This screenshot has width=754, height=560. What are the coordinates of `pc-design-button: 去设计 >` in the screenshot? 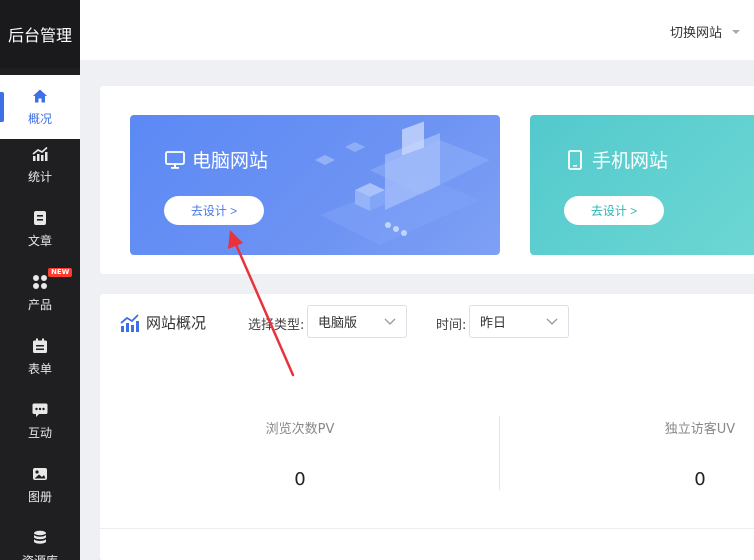 It's located at (214, 210).